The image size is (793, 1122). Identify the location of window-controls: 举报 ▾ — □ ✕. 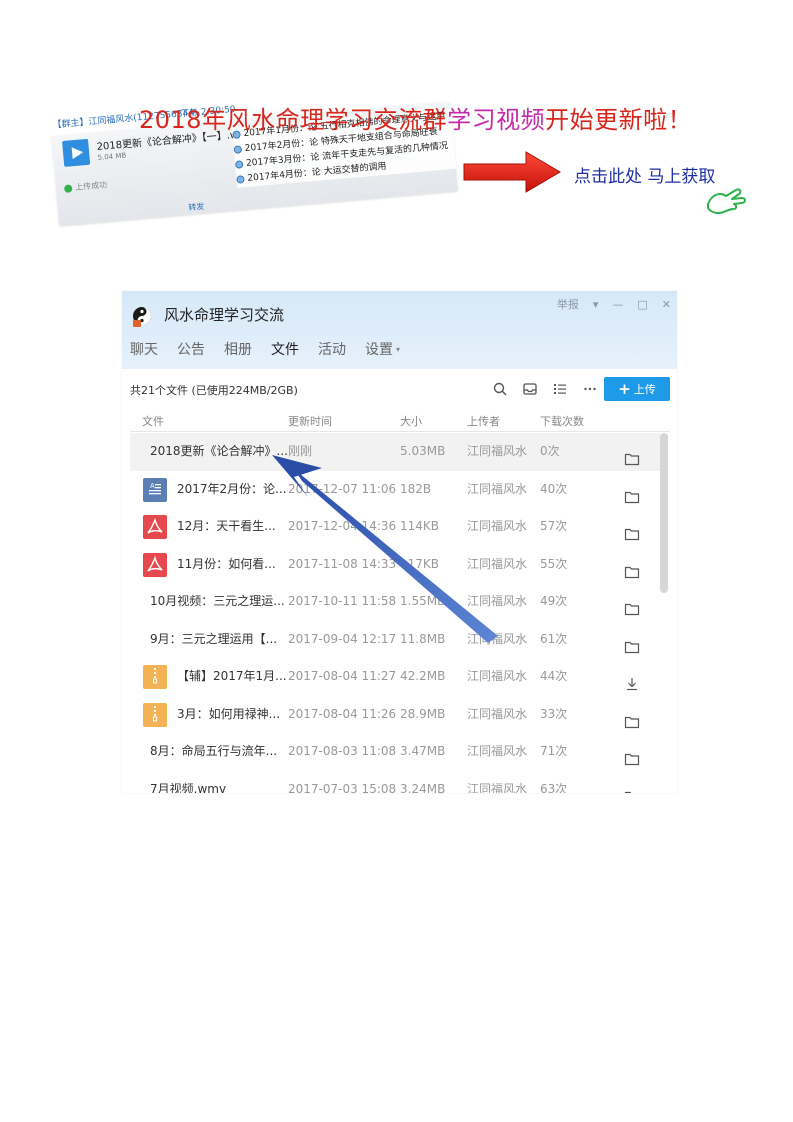
(614, 305).